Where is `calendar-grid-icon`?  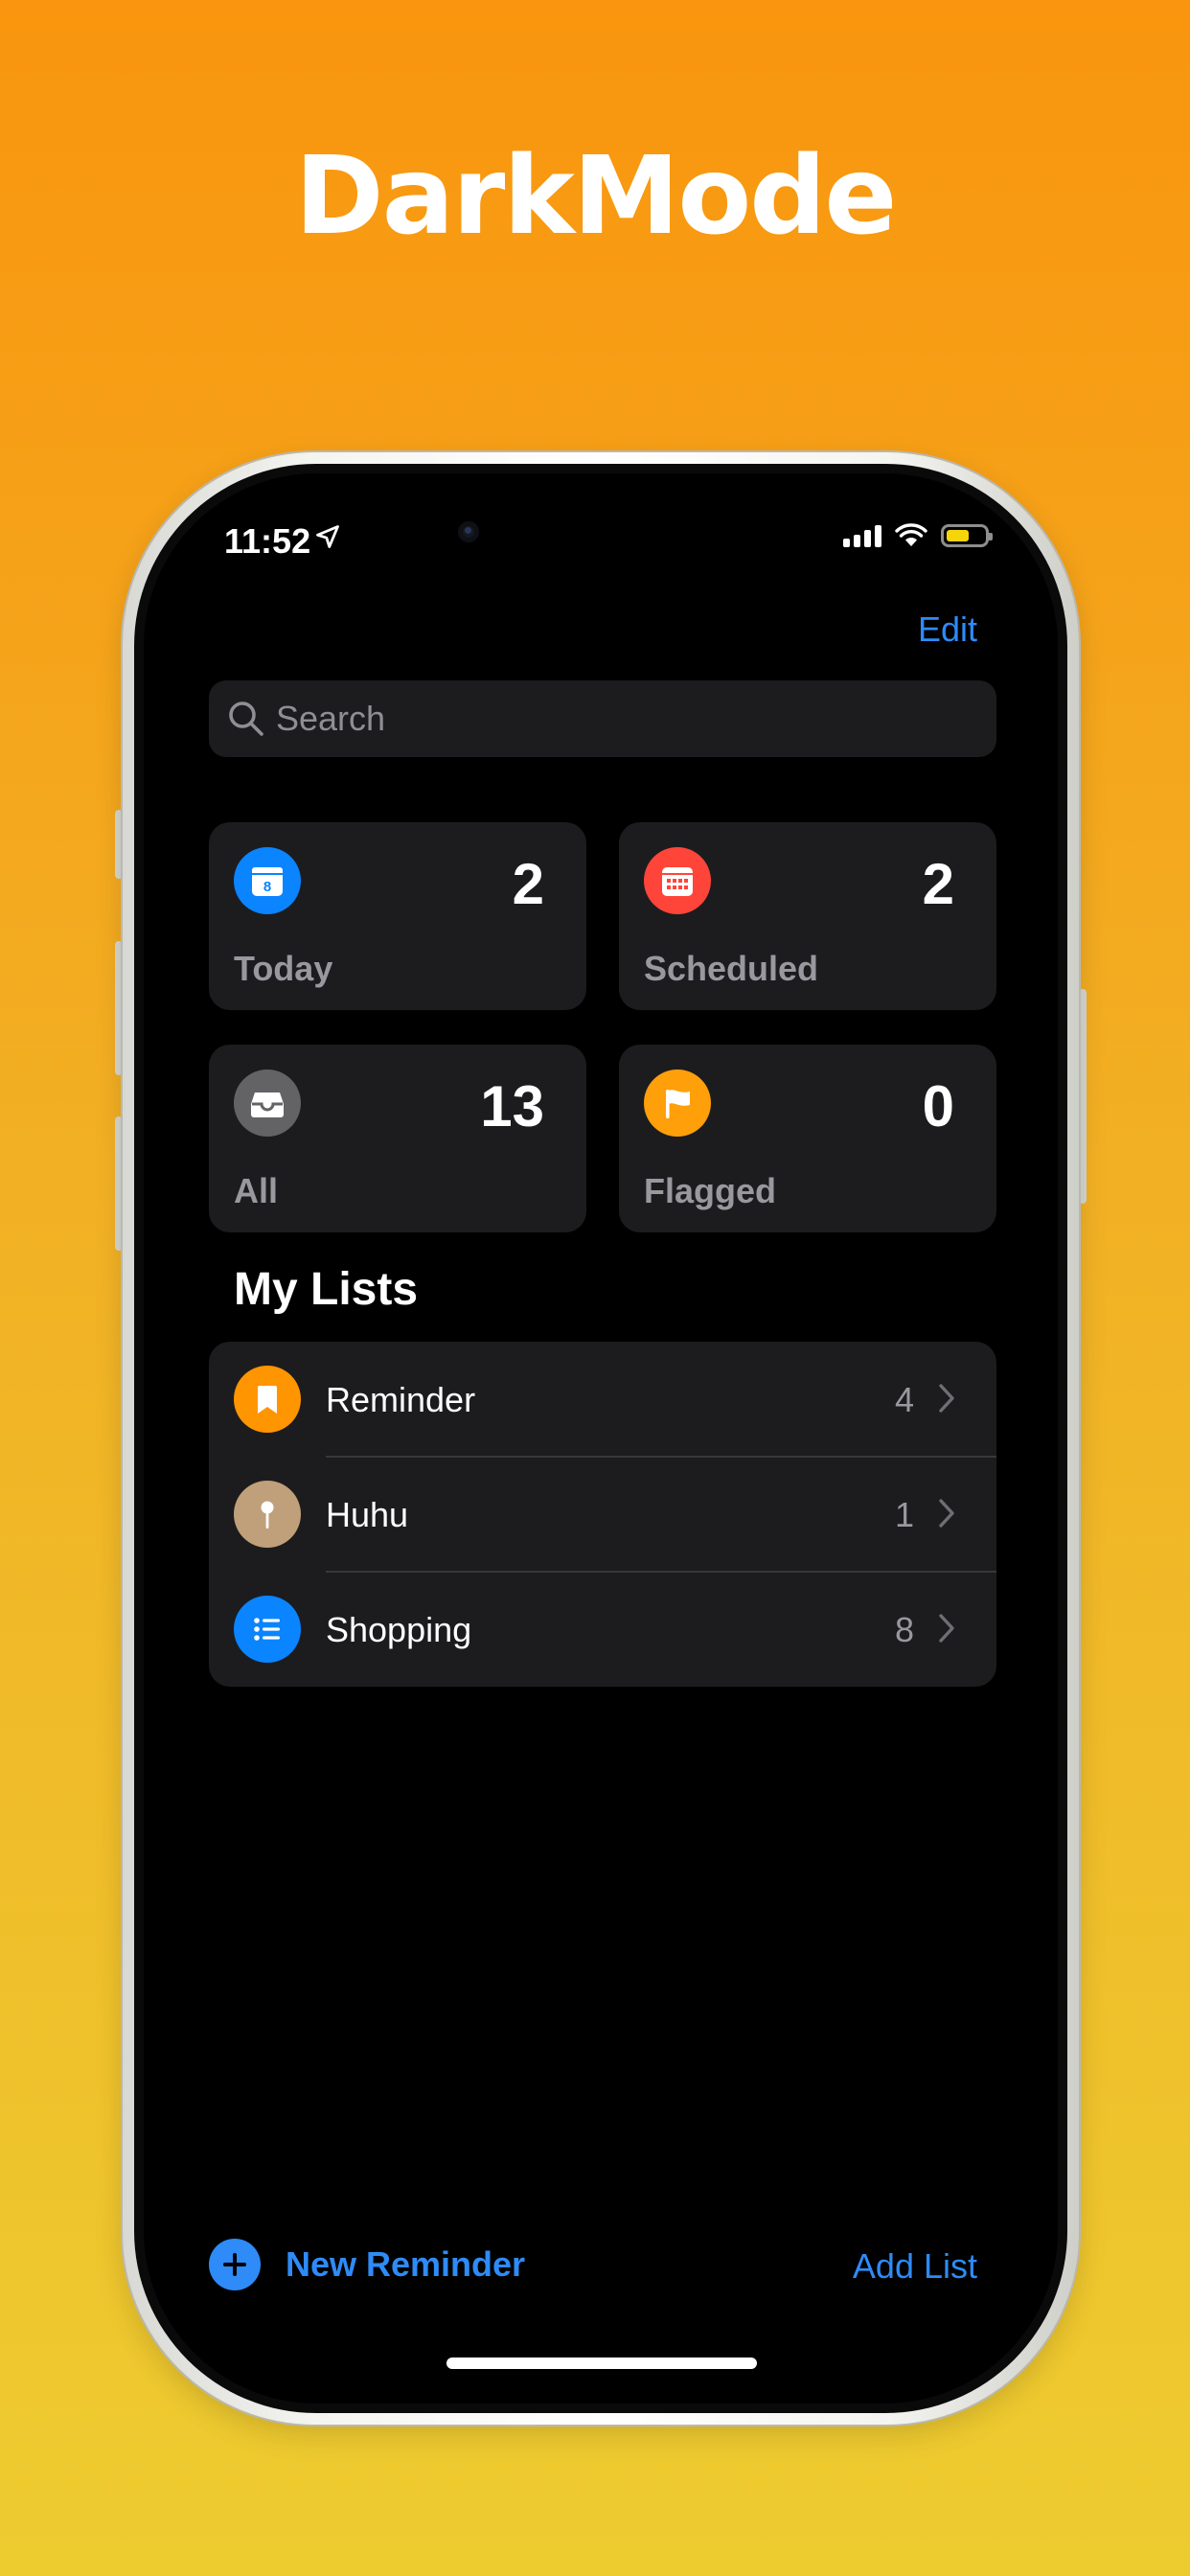 calendar-grid-icon is located at coordinates (678, 881).